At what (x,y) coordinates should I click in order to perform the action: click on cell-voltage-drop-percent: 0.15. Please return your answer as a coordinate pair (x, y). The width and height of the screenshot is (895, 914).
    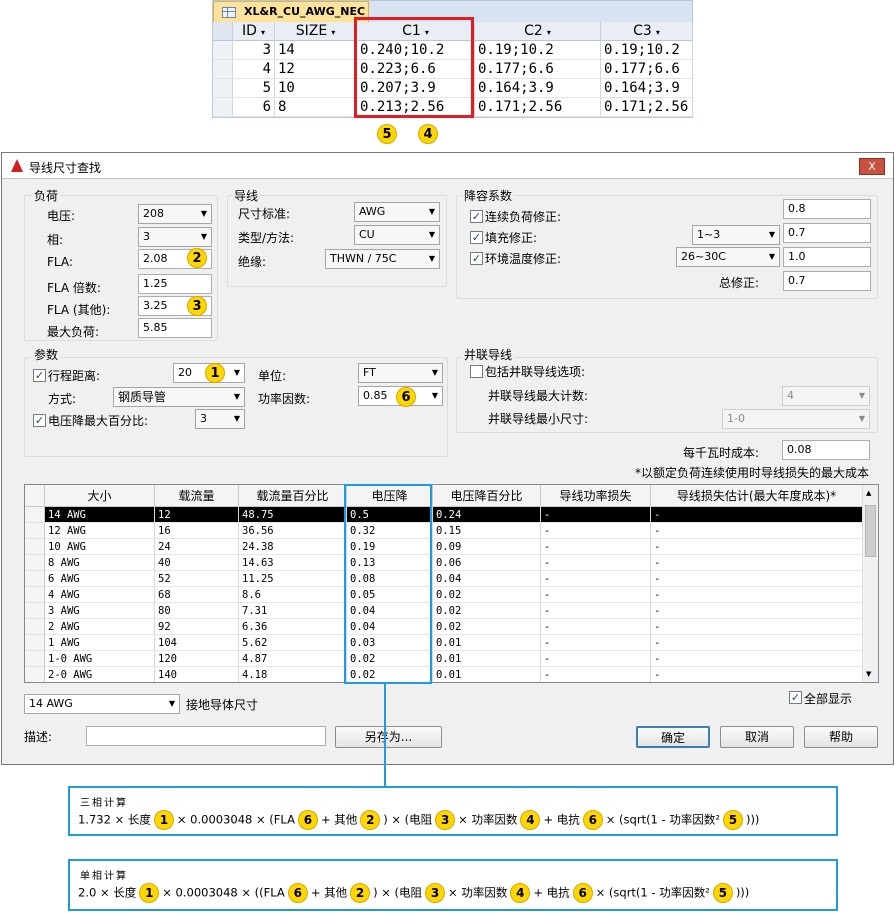
    Looking at the image, I should click on (487, 531).